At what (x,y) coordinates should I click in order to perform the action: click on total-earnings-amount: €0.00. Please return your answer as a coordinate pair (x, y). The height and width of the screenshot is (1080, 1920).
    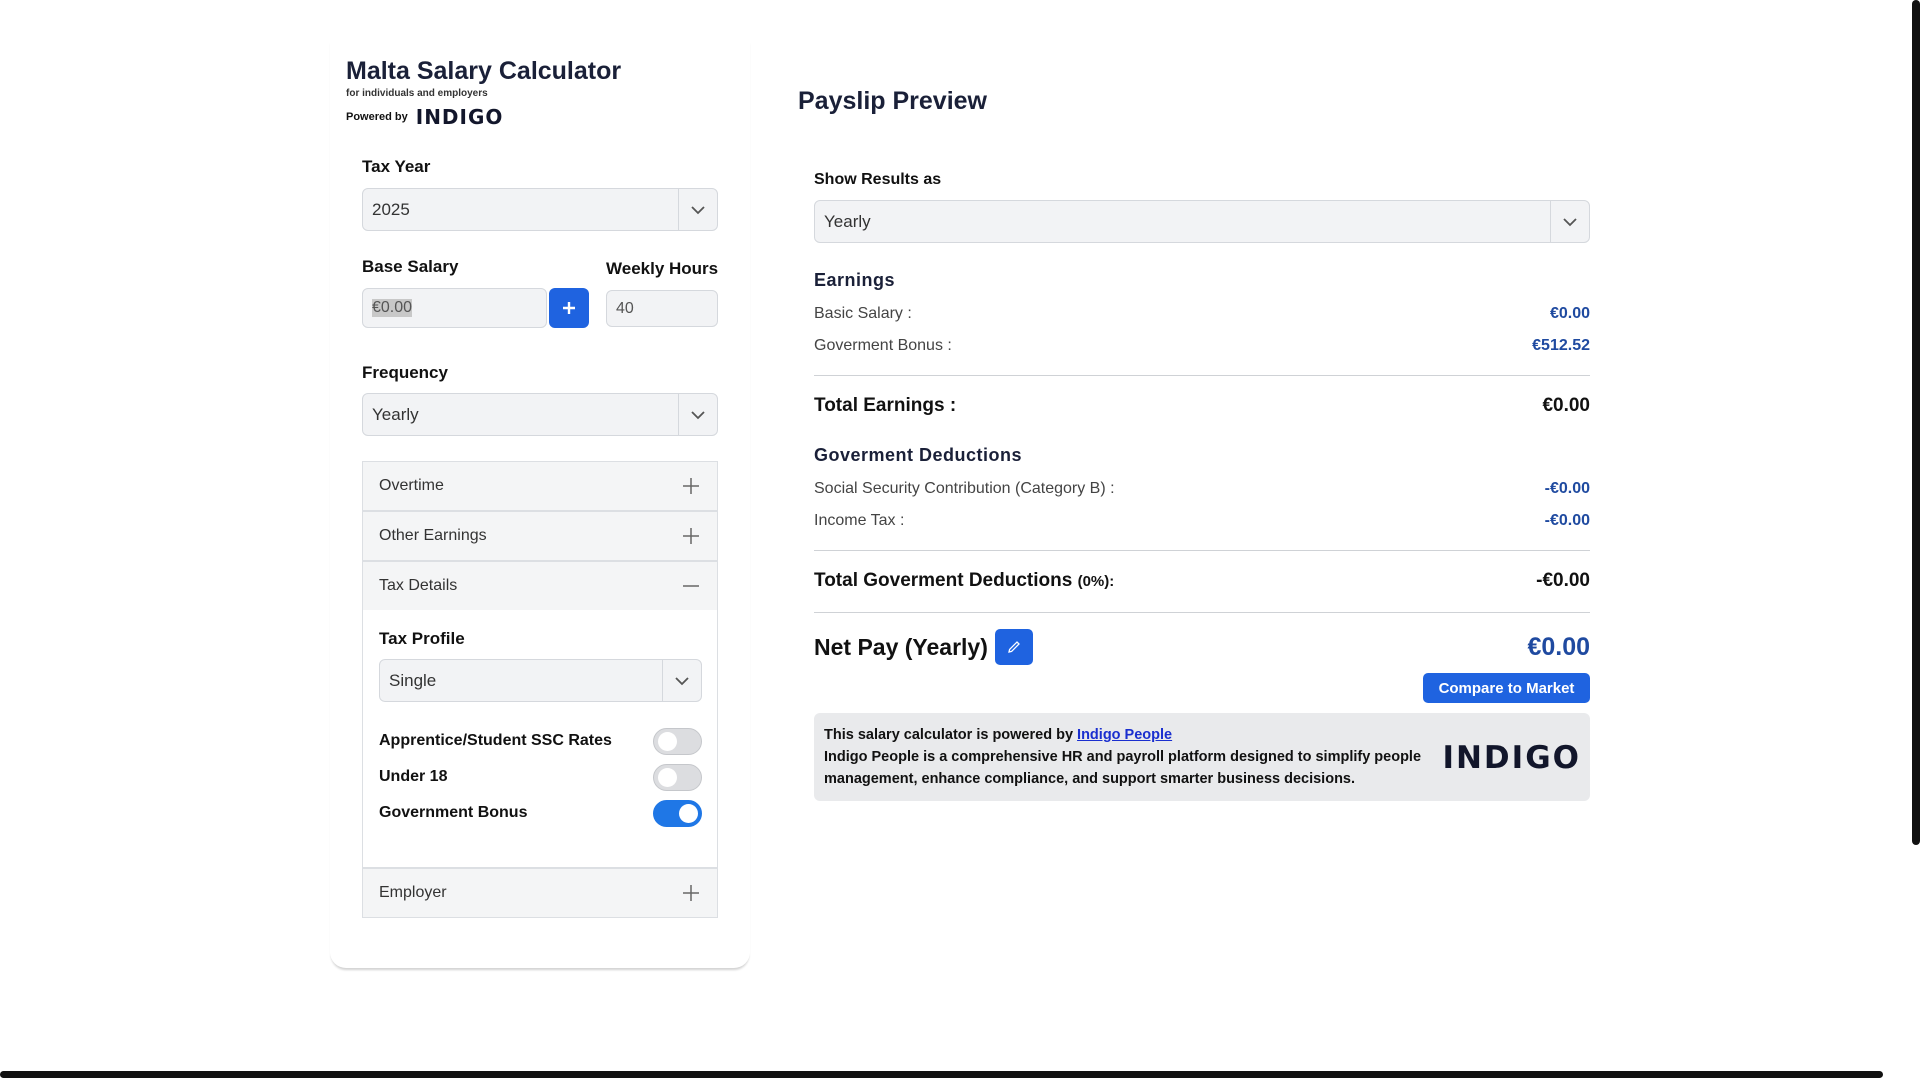
    Looking at the image, I should click on (1566, 405).